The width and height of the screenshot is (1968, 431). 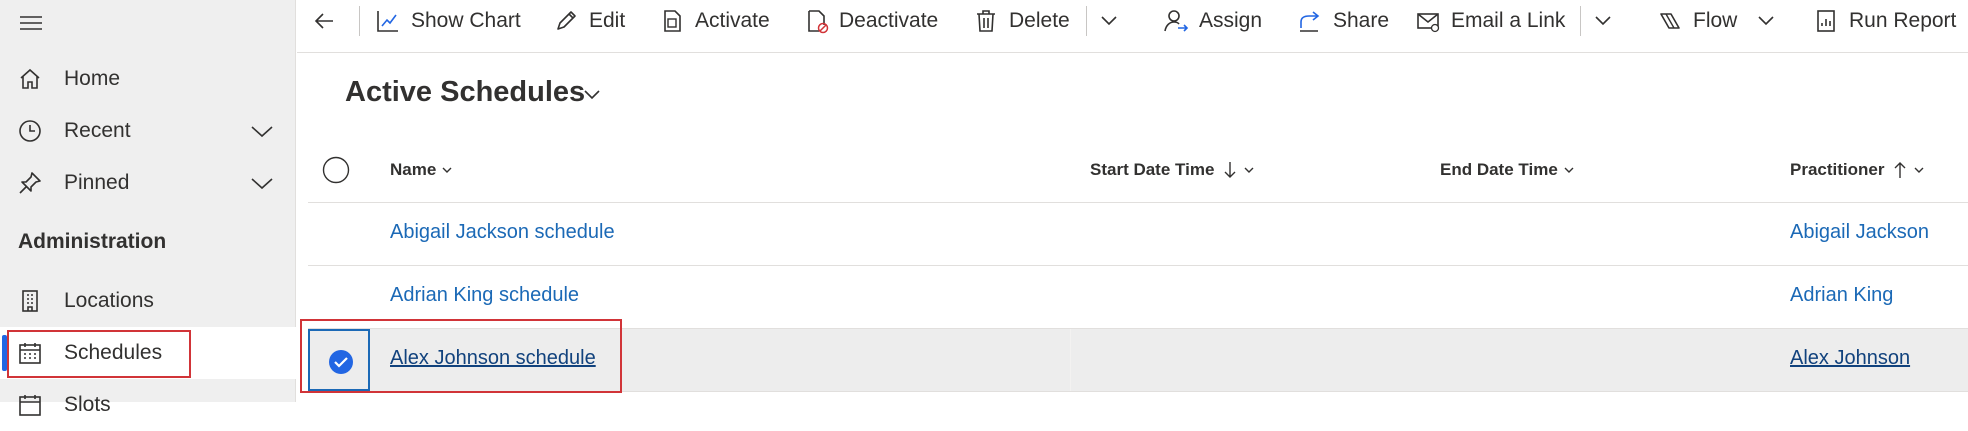 I want to click on column-header-name: Name, so click(x=422, y=170).